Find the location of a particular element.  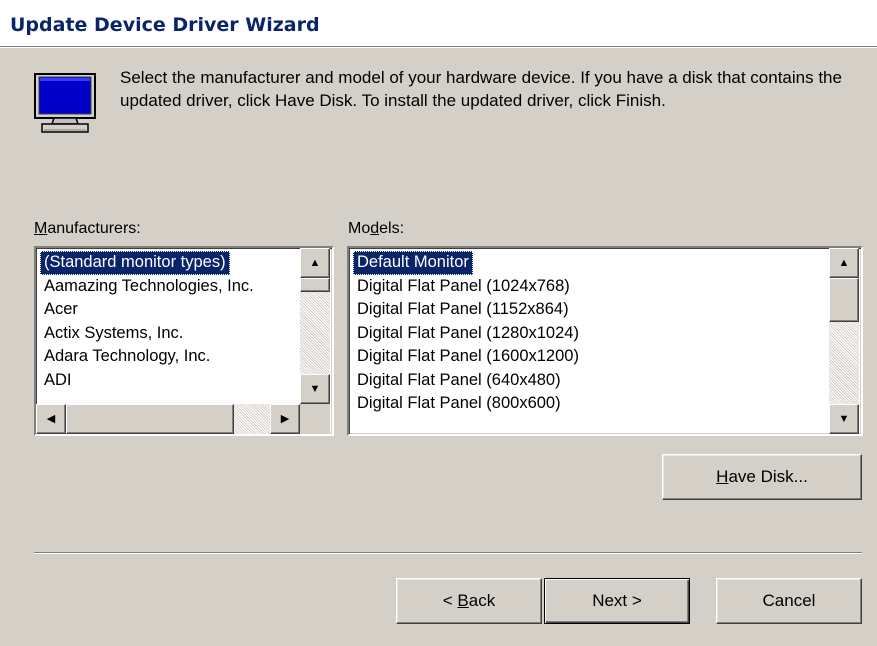

models-label: Models: is located at coordinates (376, 228).